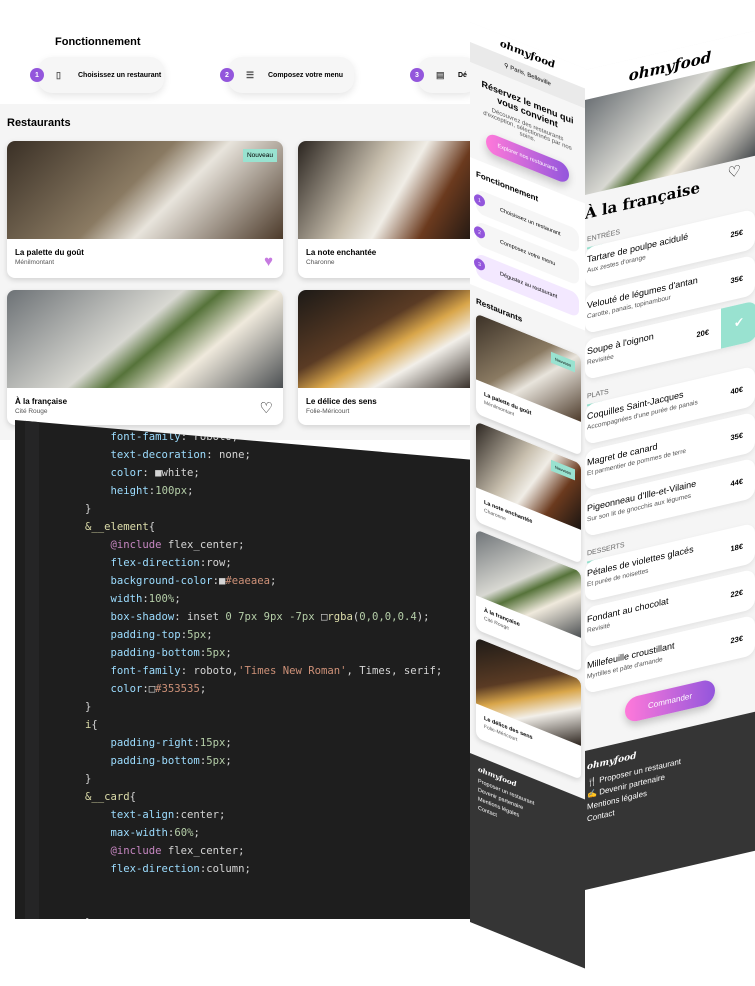 The height and width of the screenshot is (986, 755). I want to click on fork-knife-icon: 🍴, so click(593, 781).